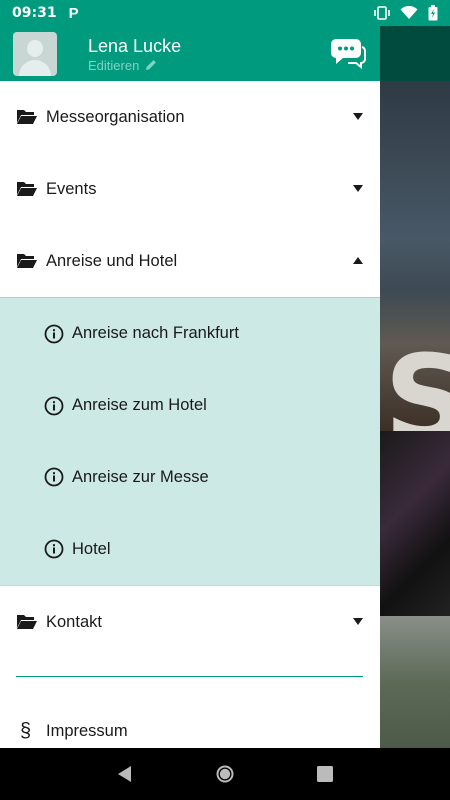  I want to click on status-bar: 09:31 P, so click(225, 13).